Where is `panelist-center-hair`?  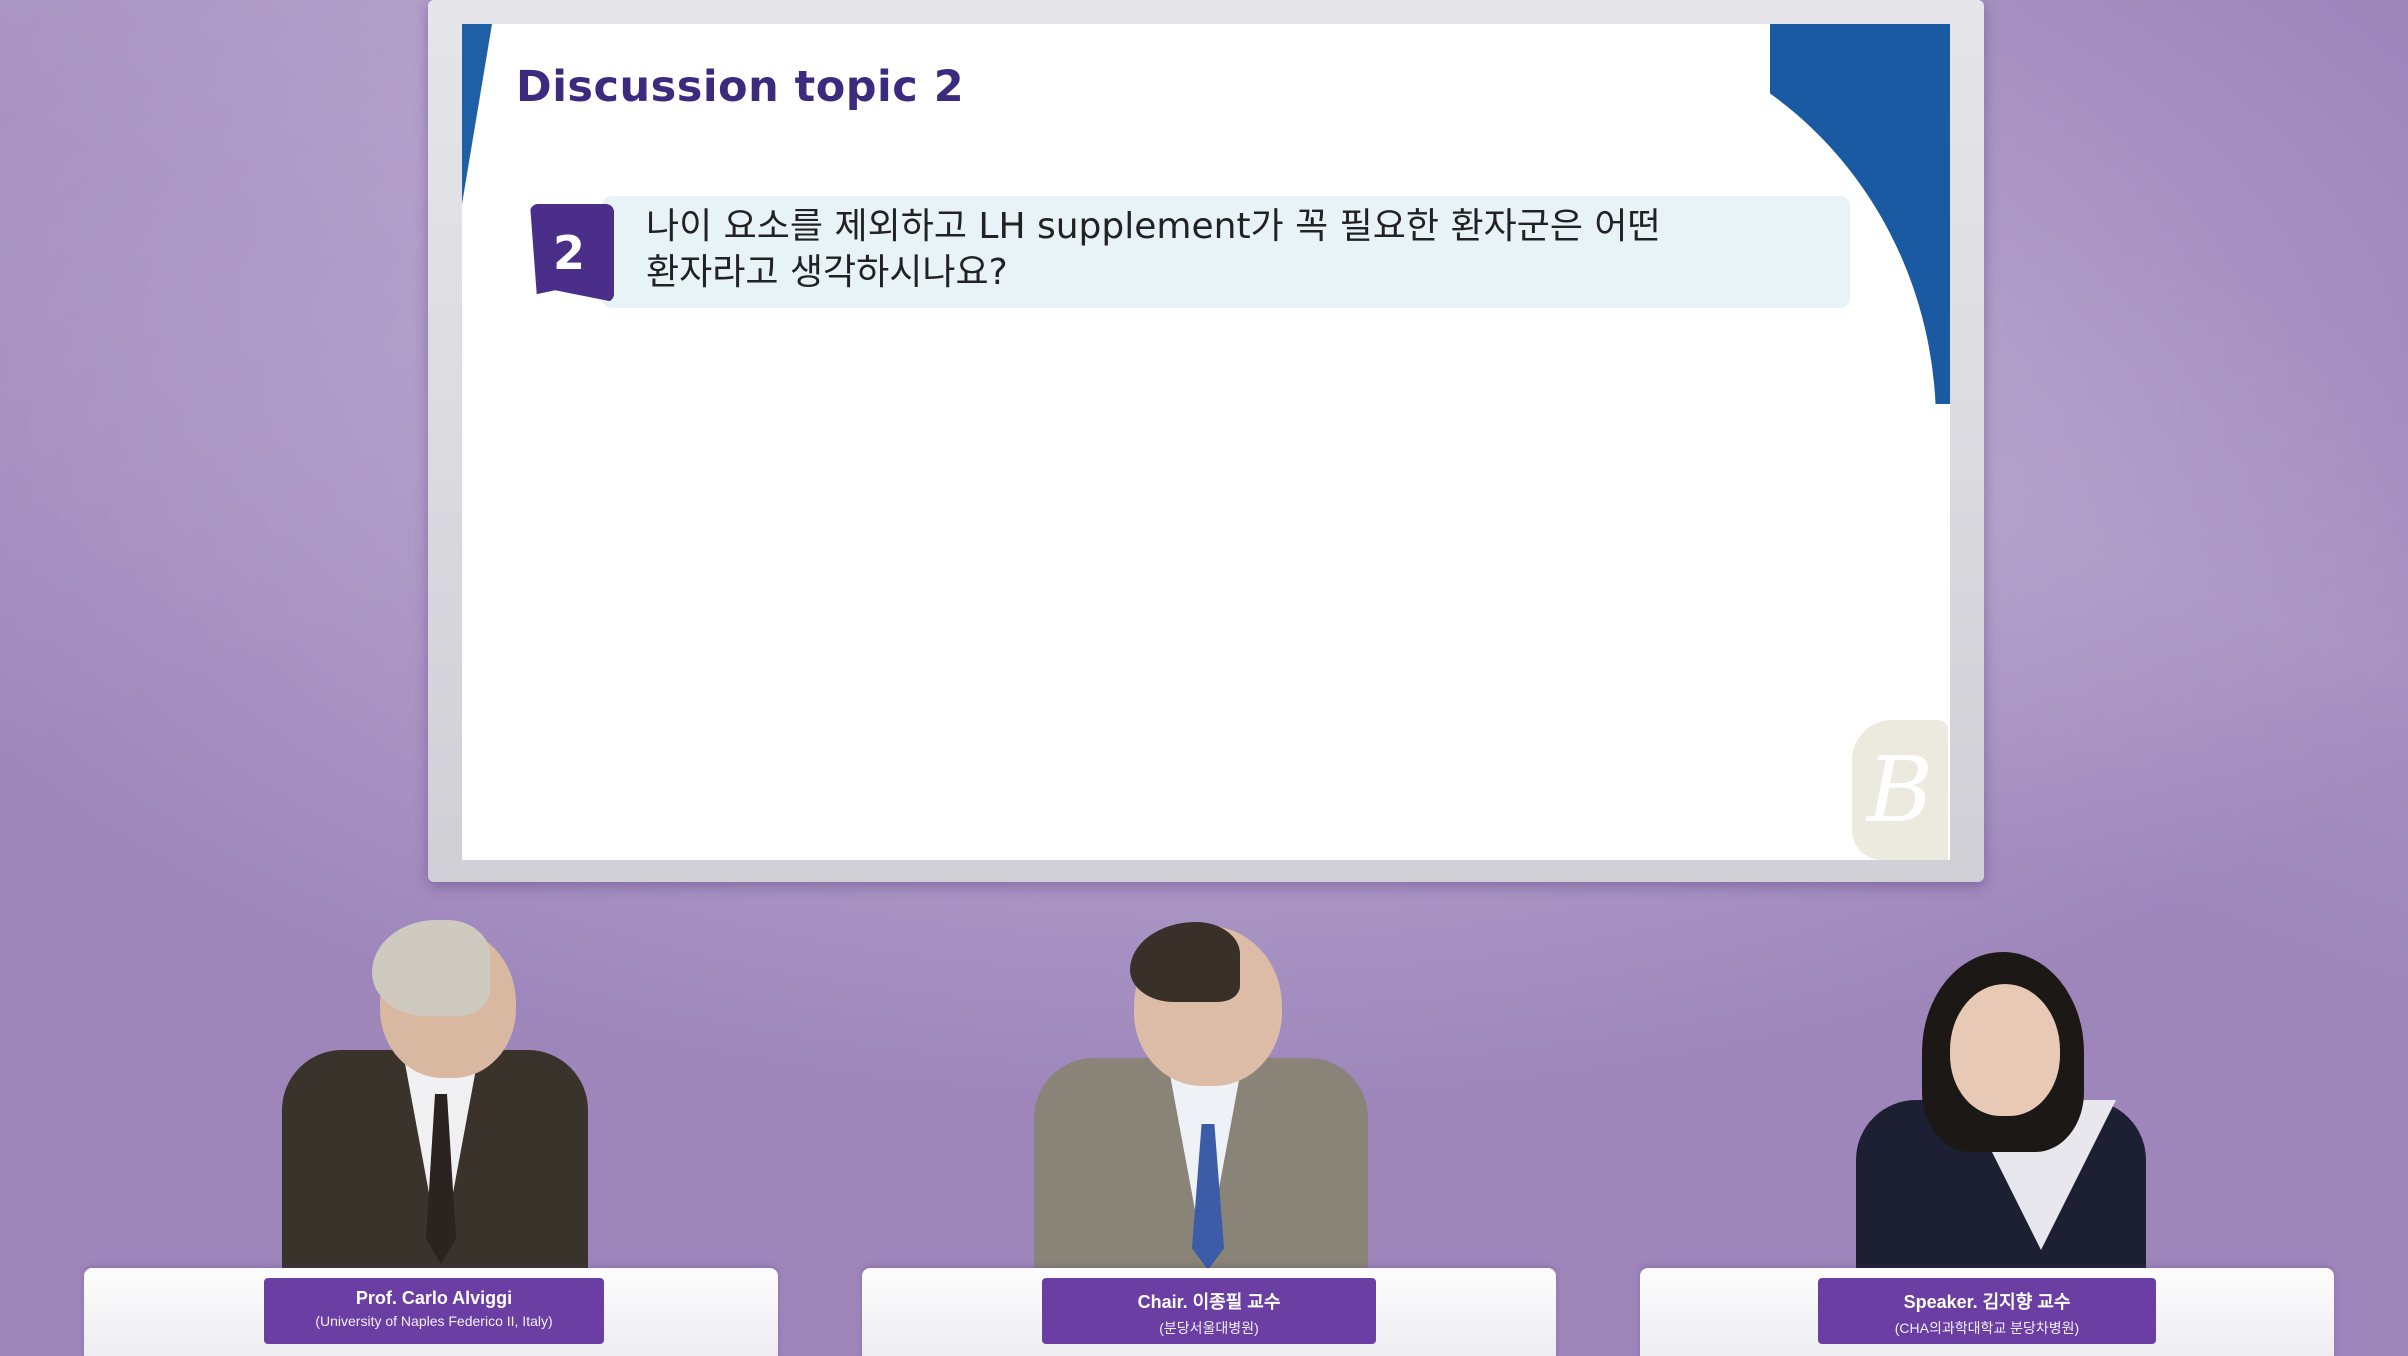
panelist-center-hair is located at coordinates (1185, 962).